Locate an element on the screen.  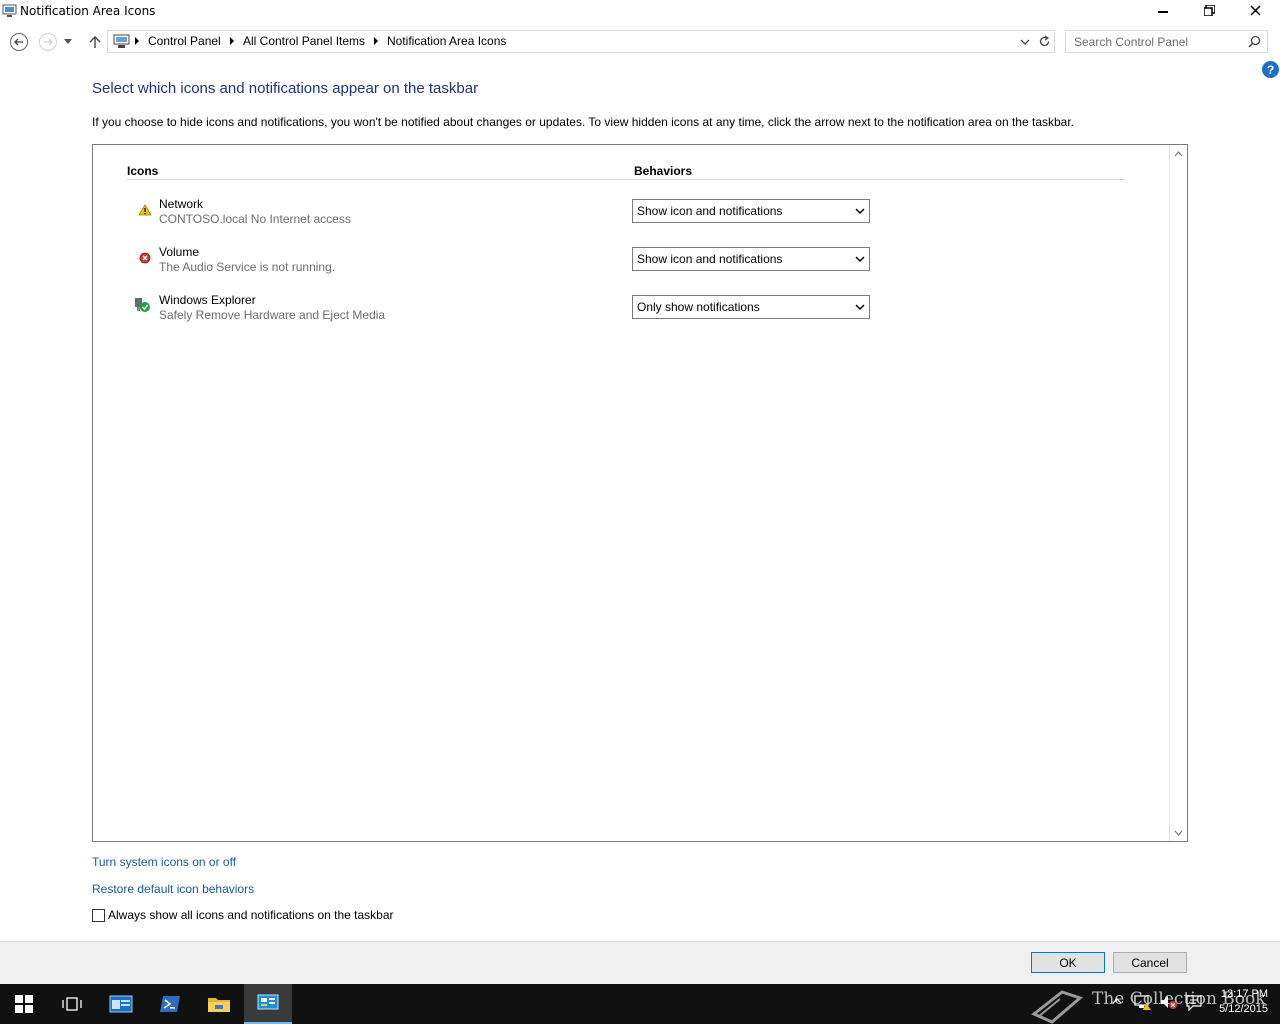
behavior-value: Only show notifications is located at coordinates (698, 307).